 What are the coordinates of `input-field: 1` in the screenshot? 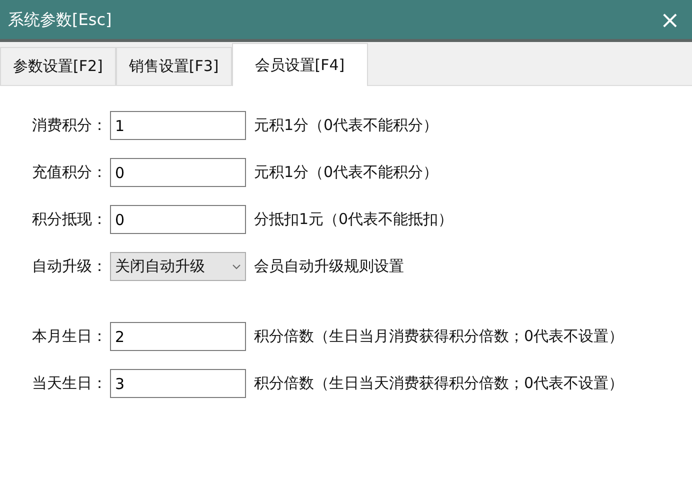 It's located at (178, 125).